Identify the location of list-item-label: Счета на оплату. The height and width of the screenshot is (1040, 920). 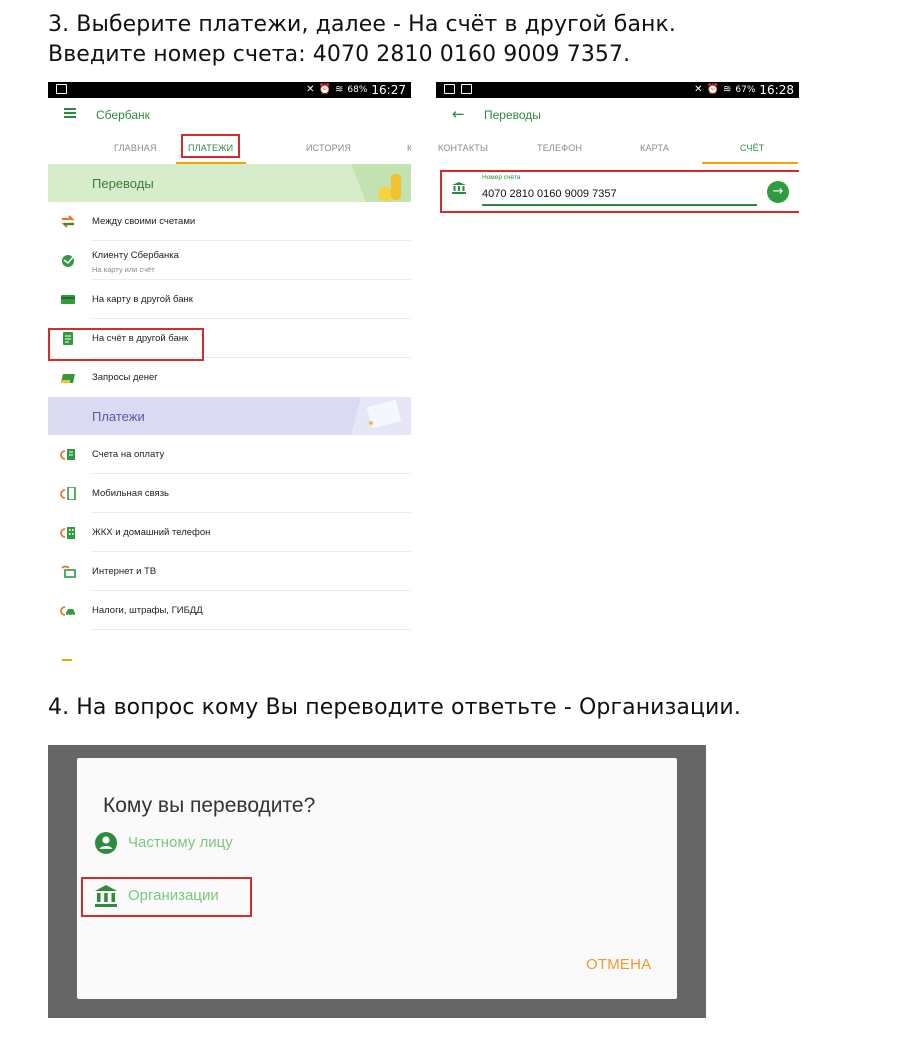
(128, 454).